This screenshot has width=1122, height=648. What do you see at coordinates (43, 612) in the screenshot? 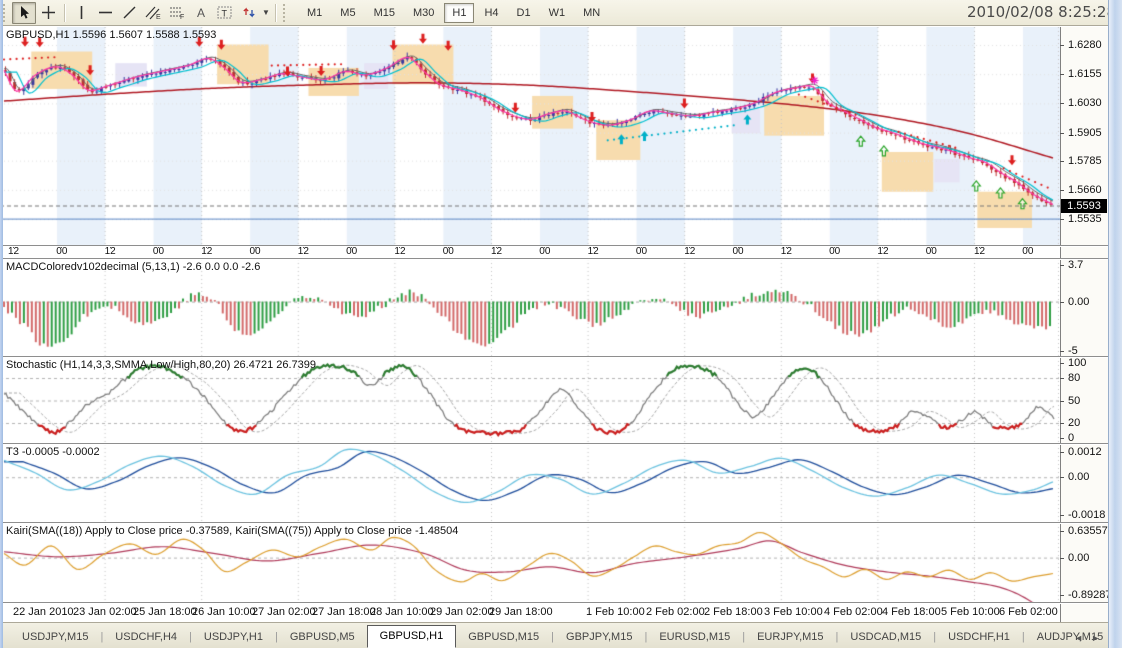
I see `time-axis-label: 22 Jan 2010` at bounding box center [43, 612].